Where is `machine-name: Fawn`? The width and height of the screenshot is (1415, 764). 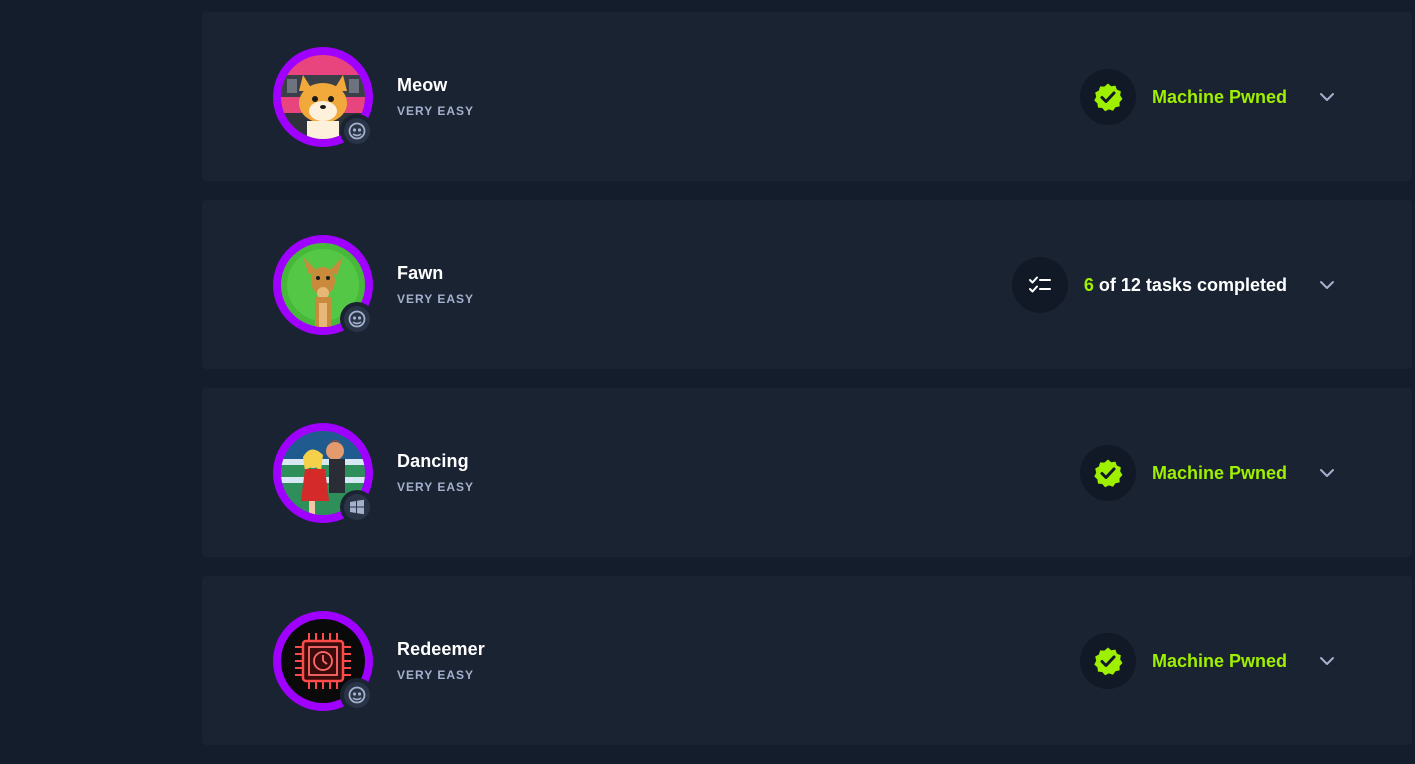
machine-name: Fawn is located at coordinates (420, 273).